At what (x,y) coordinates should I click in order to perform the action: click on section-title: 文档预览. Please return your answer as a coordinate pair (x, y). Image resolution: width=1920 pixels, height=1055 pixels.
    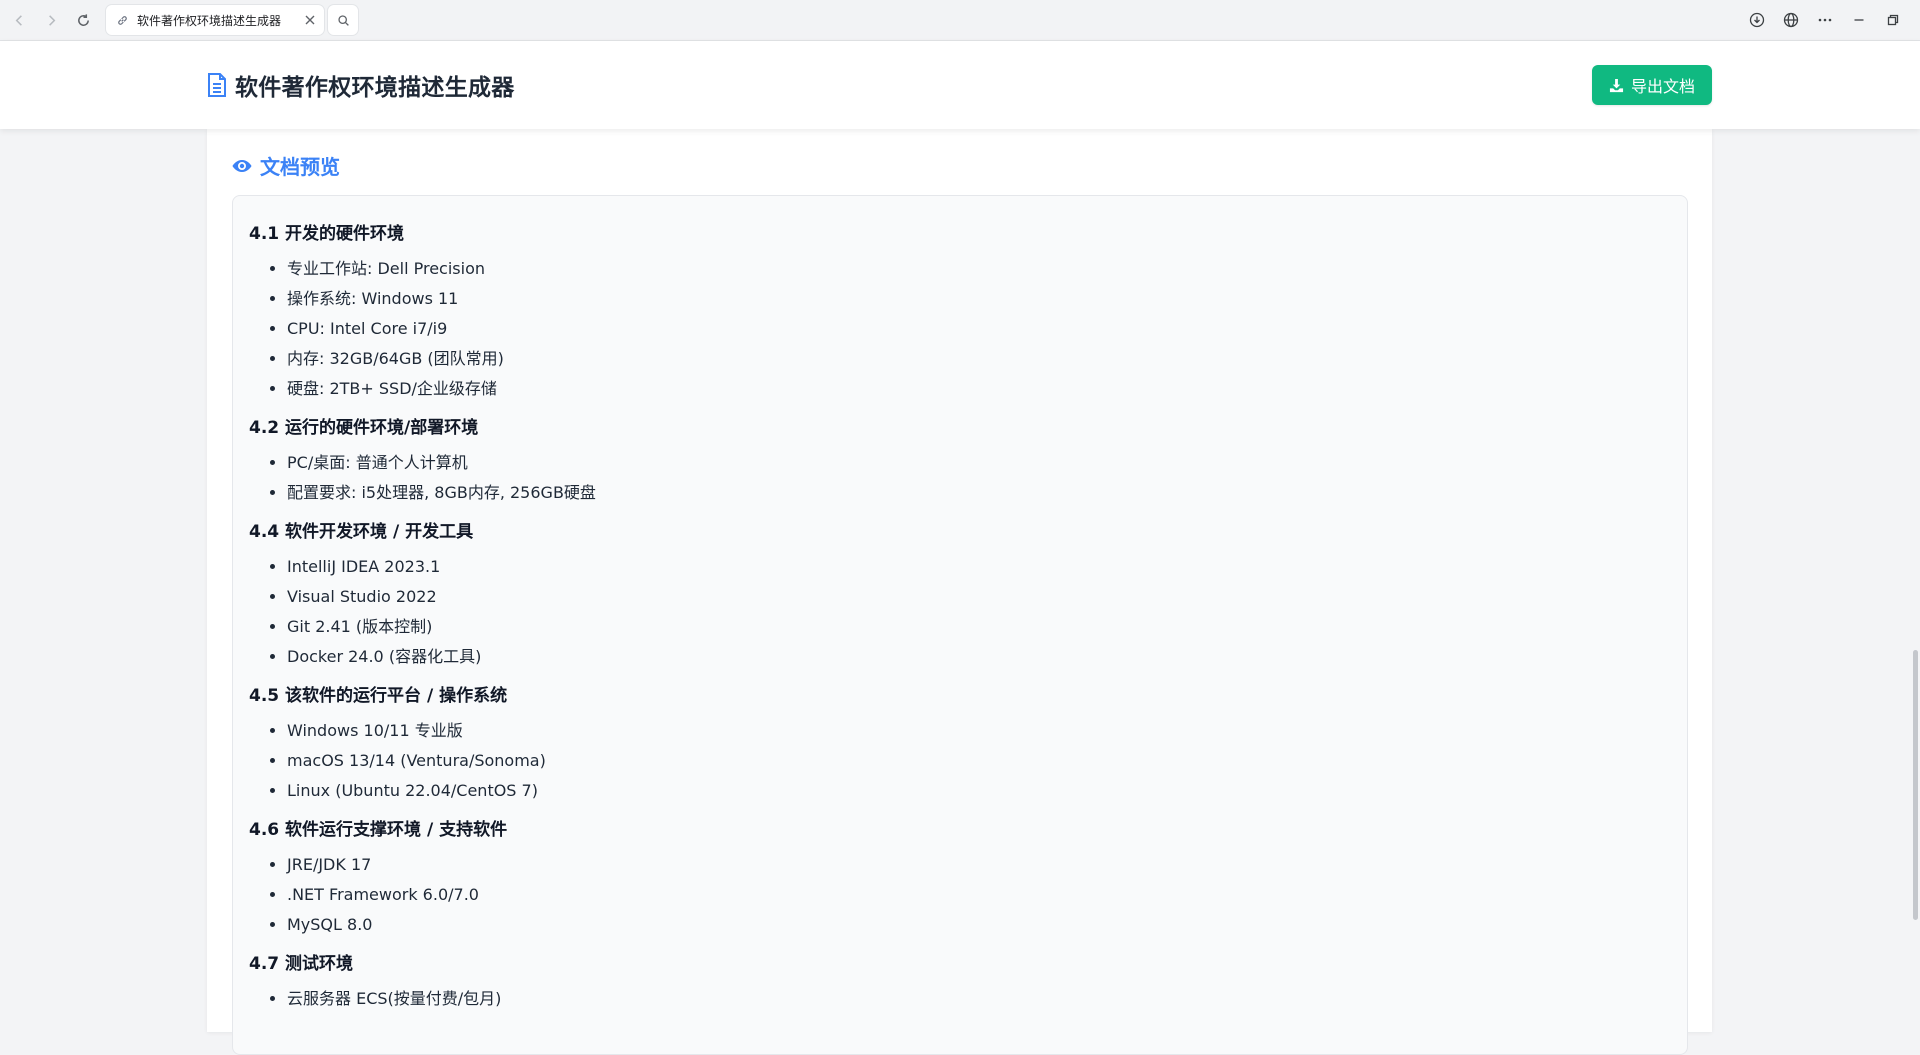
    Looking at the image, I should click on (300, 167).